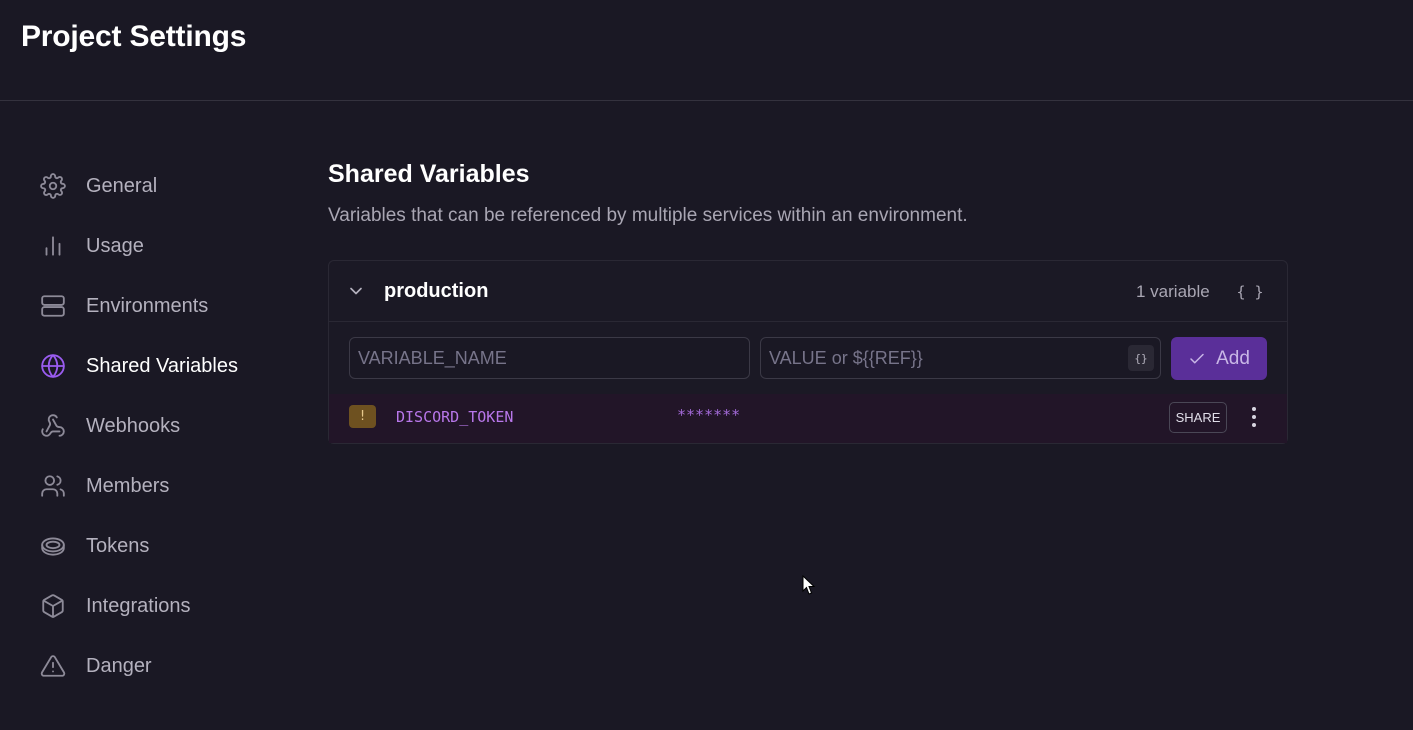 The width and height of the screenshot is (1413, 730). Describe the element at coordinates (119, 665) in the screenshot. I see `sidebar-item-label: Danger` at that location.